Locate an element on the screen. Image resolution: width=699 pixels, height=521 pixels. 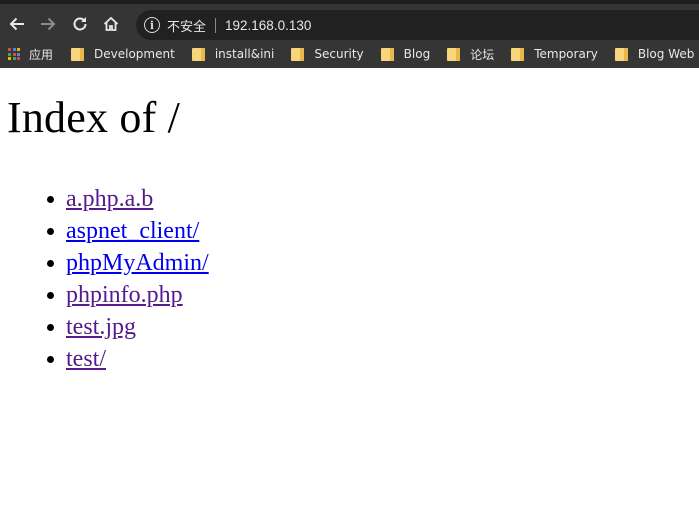
bookmark-label: install&ini is located at coordinates (244, 54).